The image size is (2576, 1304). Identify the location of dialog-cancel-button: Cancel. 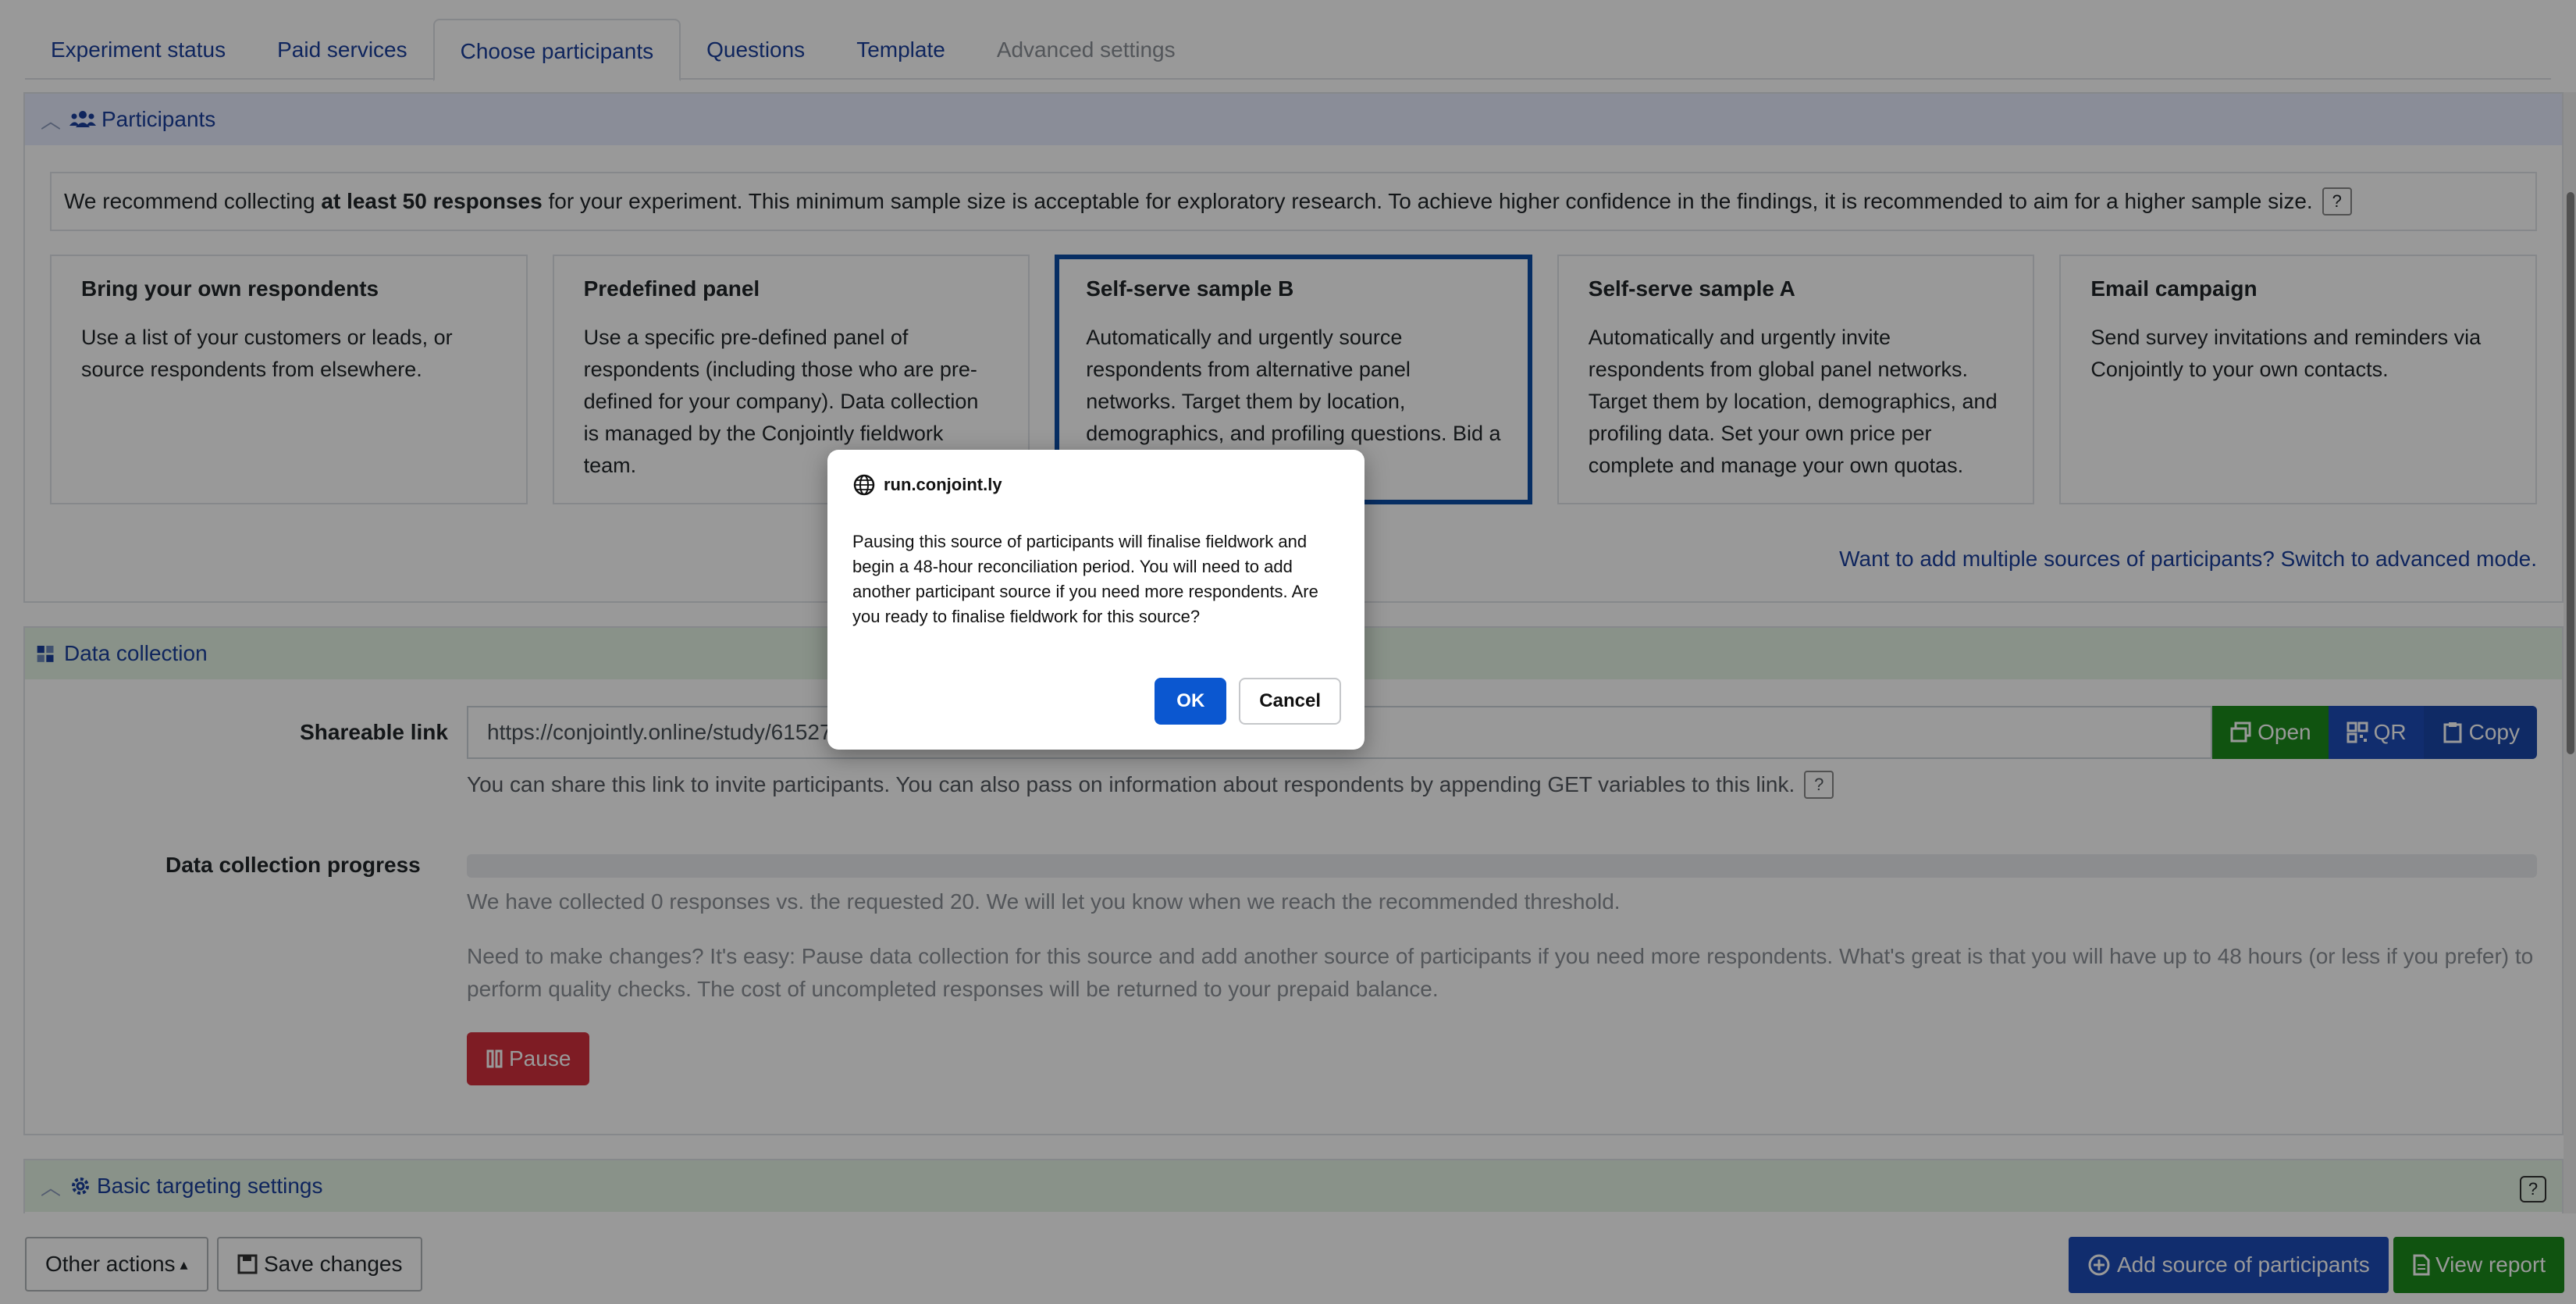
(1290, 701).